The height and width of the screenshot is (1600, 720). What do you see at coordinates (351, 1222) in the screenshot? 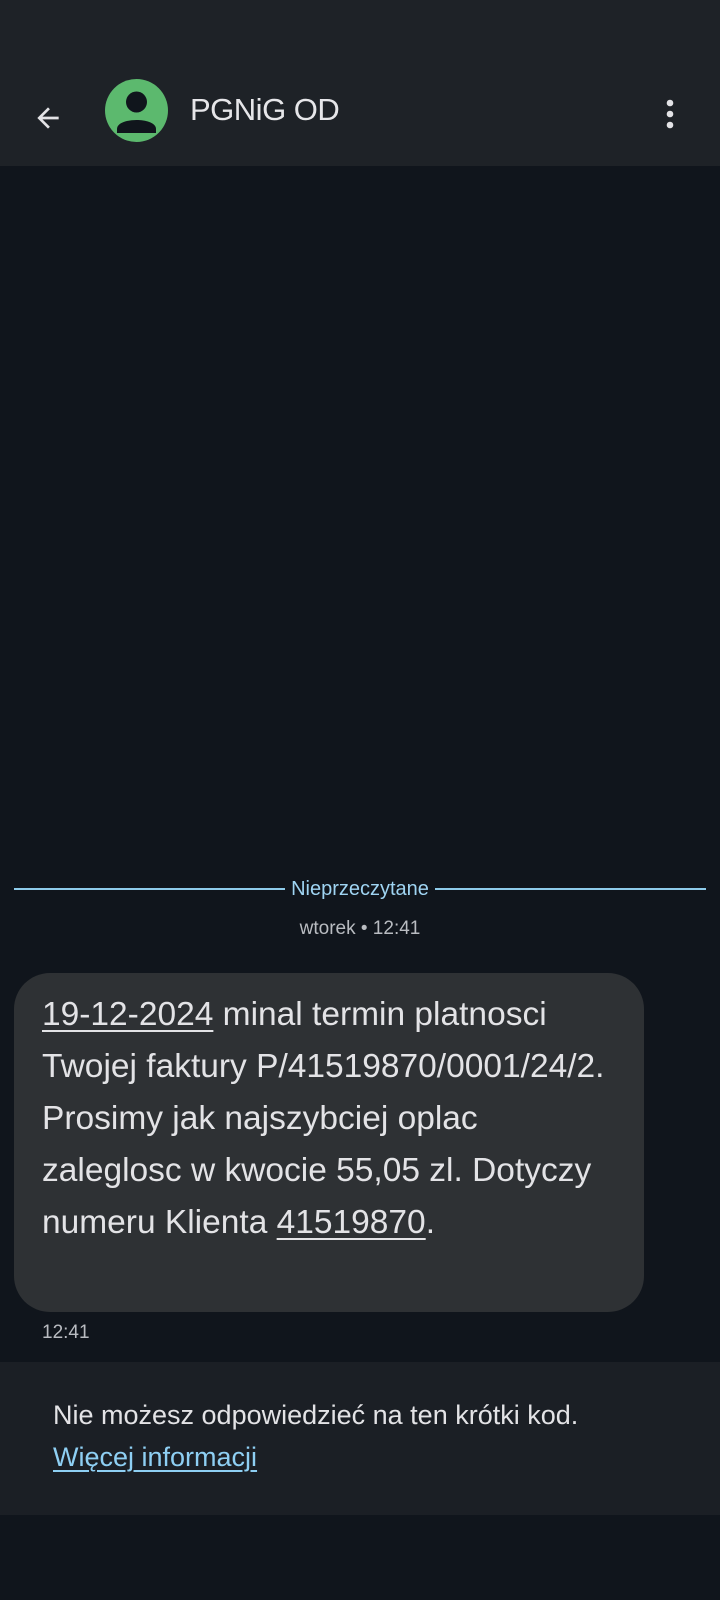
I see `client-number-link: 41519870` at bounding box center [351, 1222].